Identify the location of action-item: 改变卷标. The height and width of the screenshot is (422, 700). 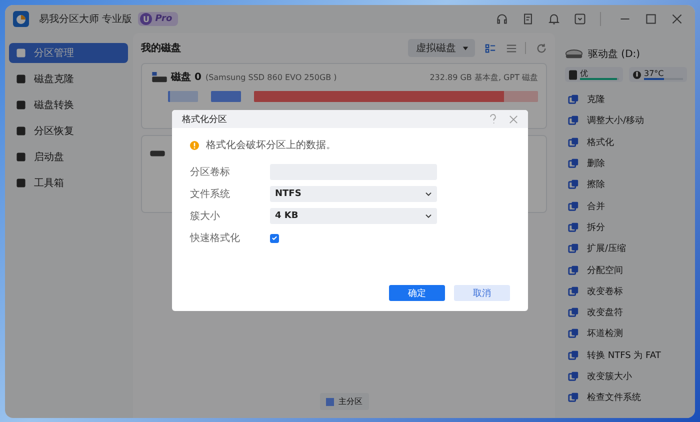
(626, 291).